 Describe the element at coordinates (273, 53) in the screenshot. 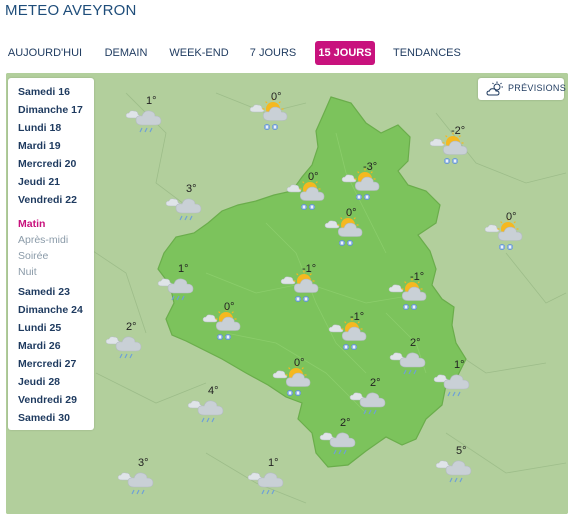

I see `tab-7-days: 7 JOURS` at that location.